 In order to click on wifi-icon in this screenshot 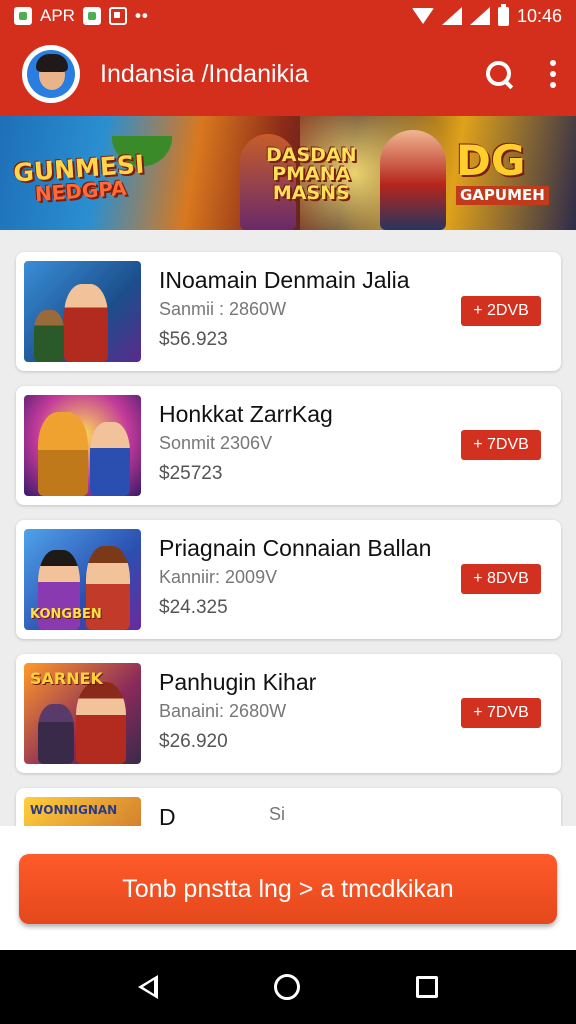, I will do `click(422, 16)`.